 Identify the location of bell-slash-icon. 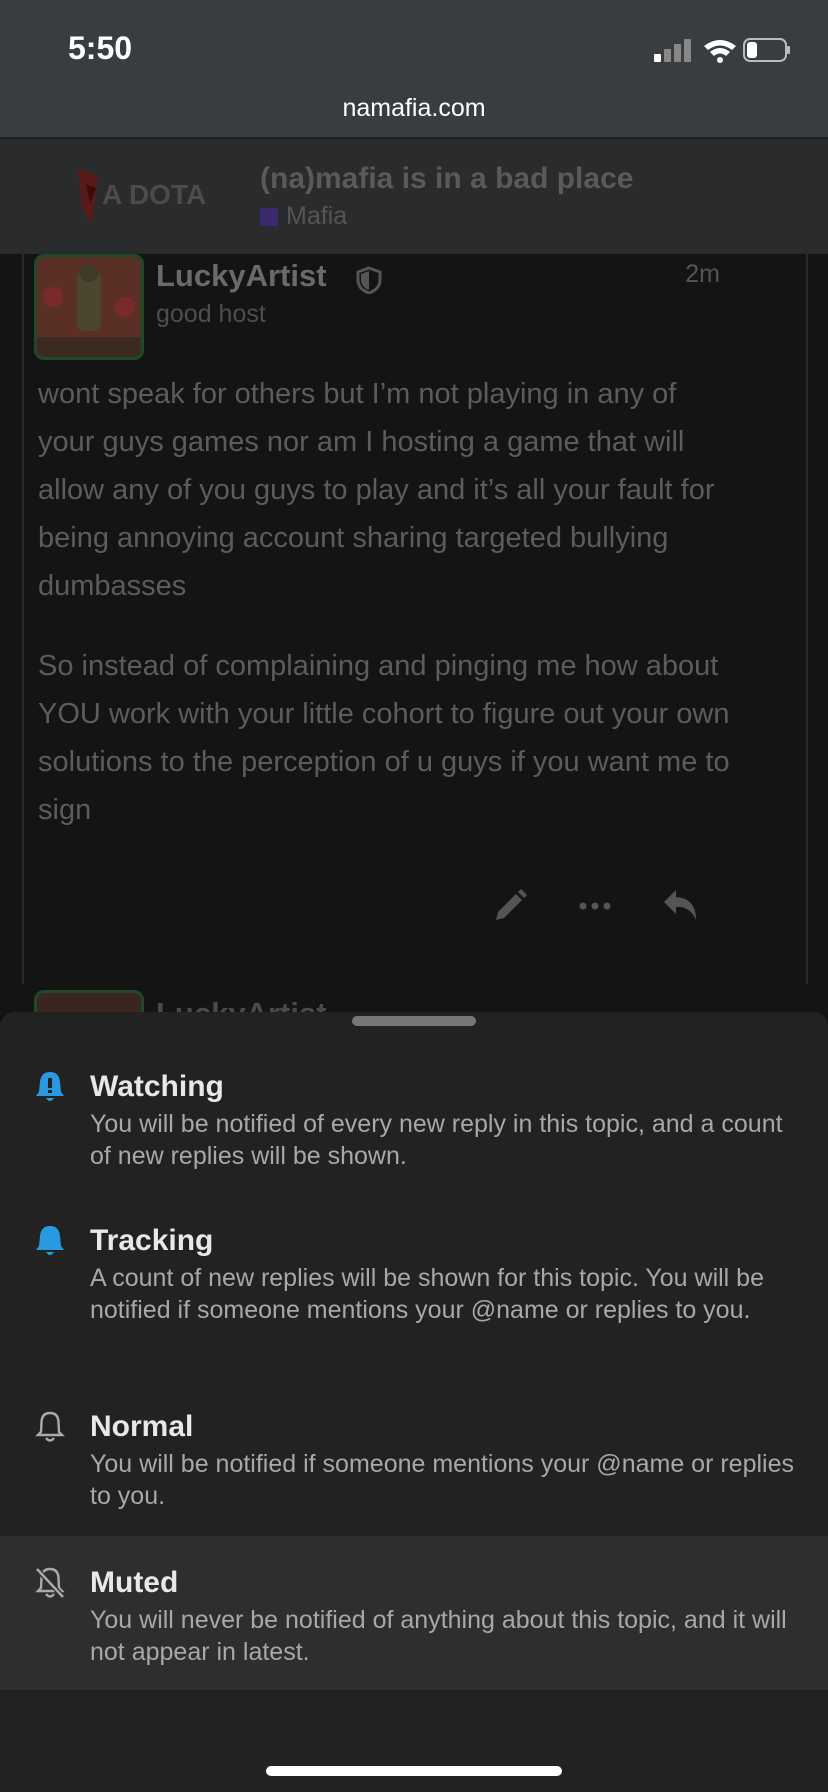
(50, 1583).